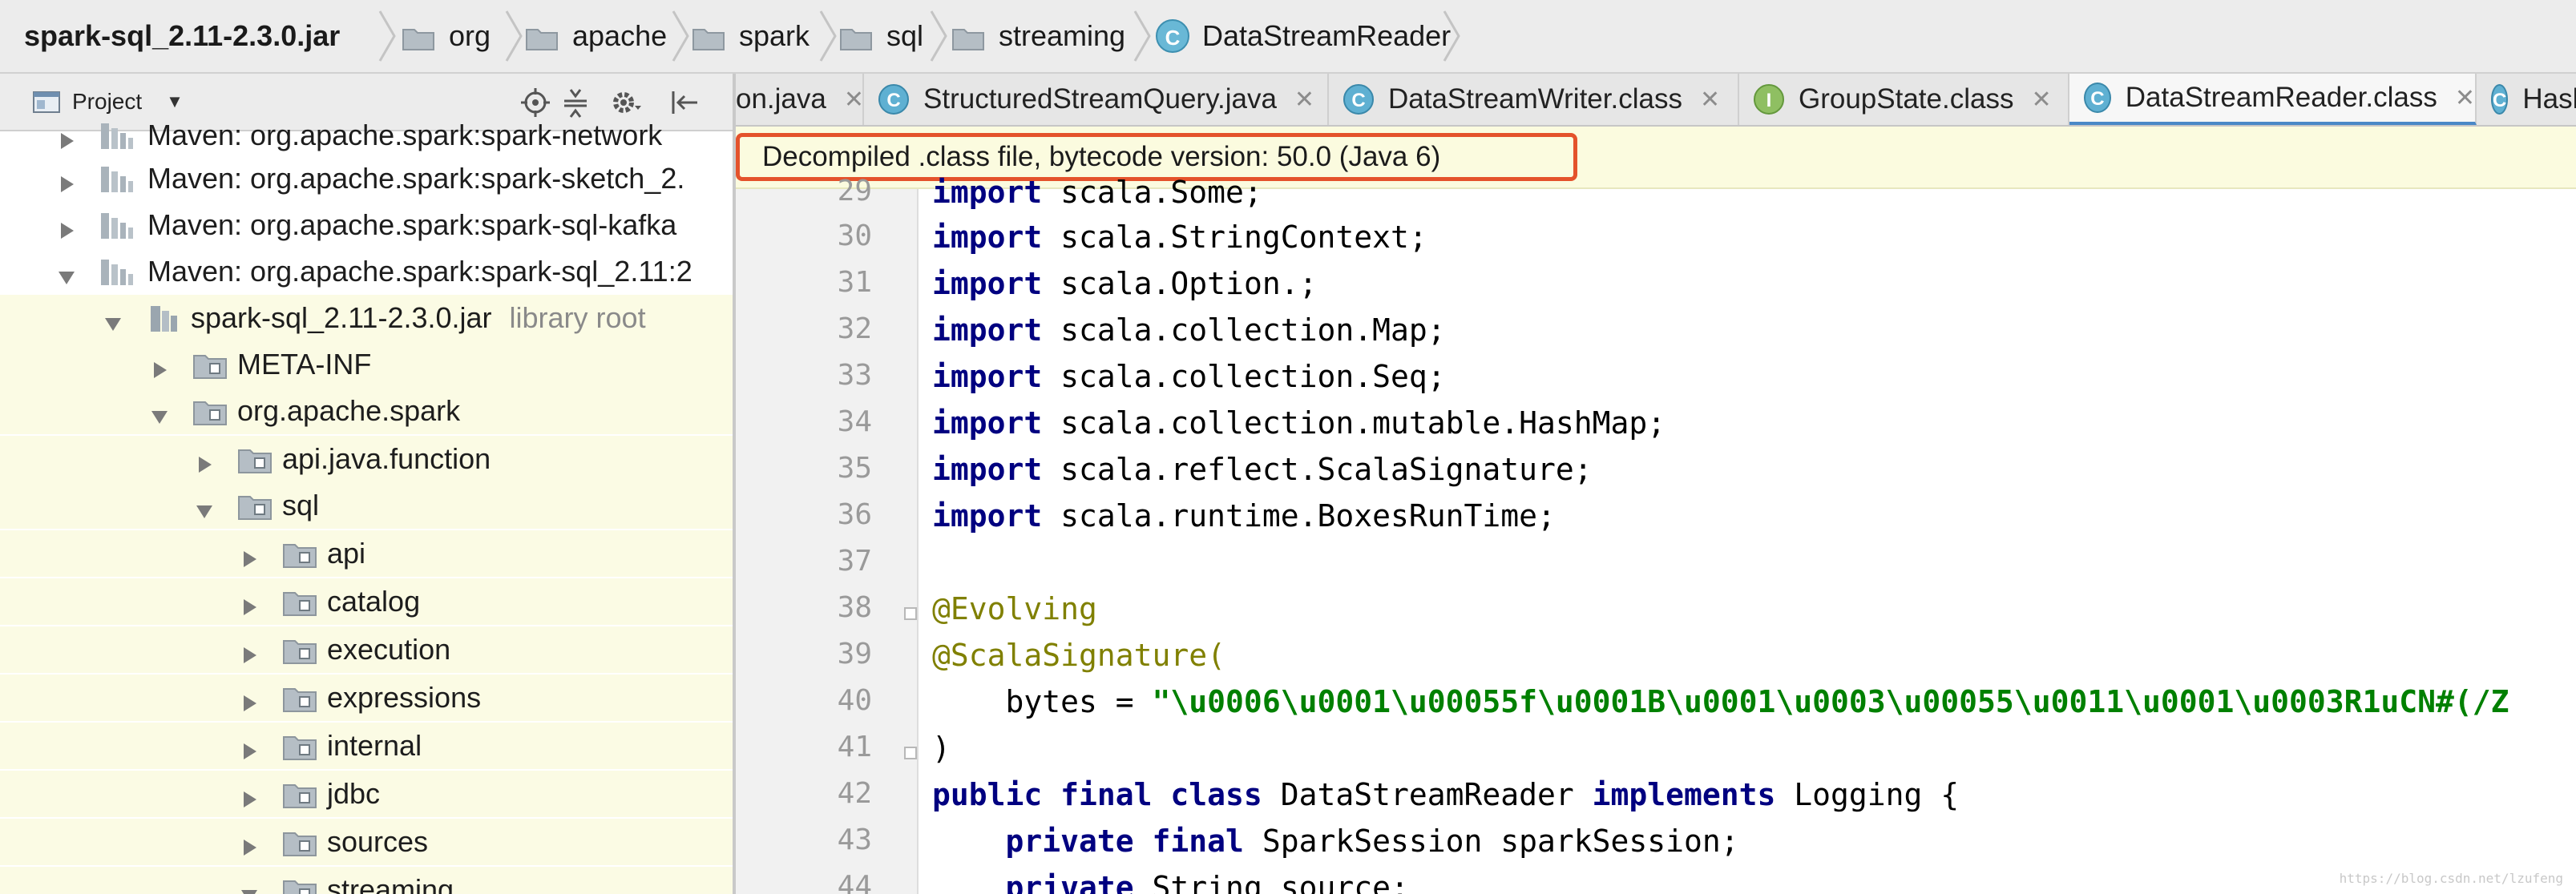  Describe the element at coordinates (1078, 655) in the screenshot. I see `code-line: @ScalaSignature(` at that location.